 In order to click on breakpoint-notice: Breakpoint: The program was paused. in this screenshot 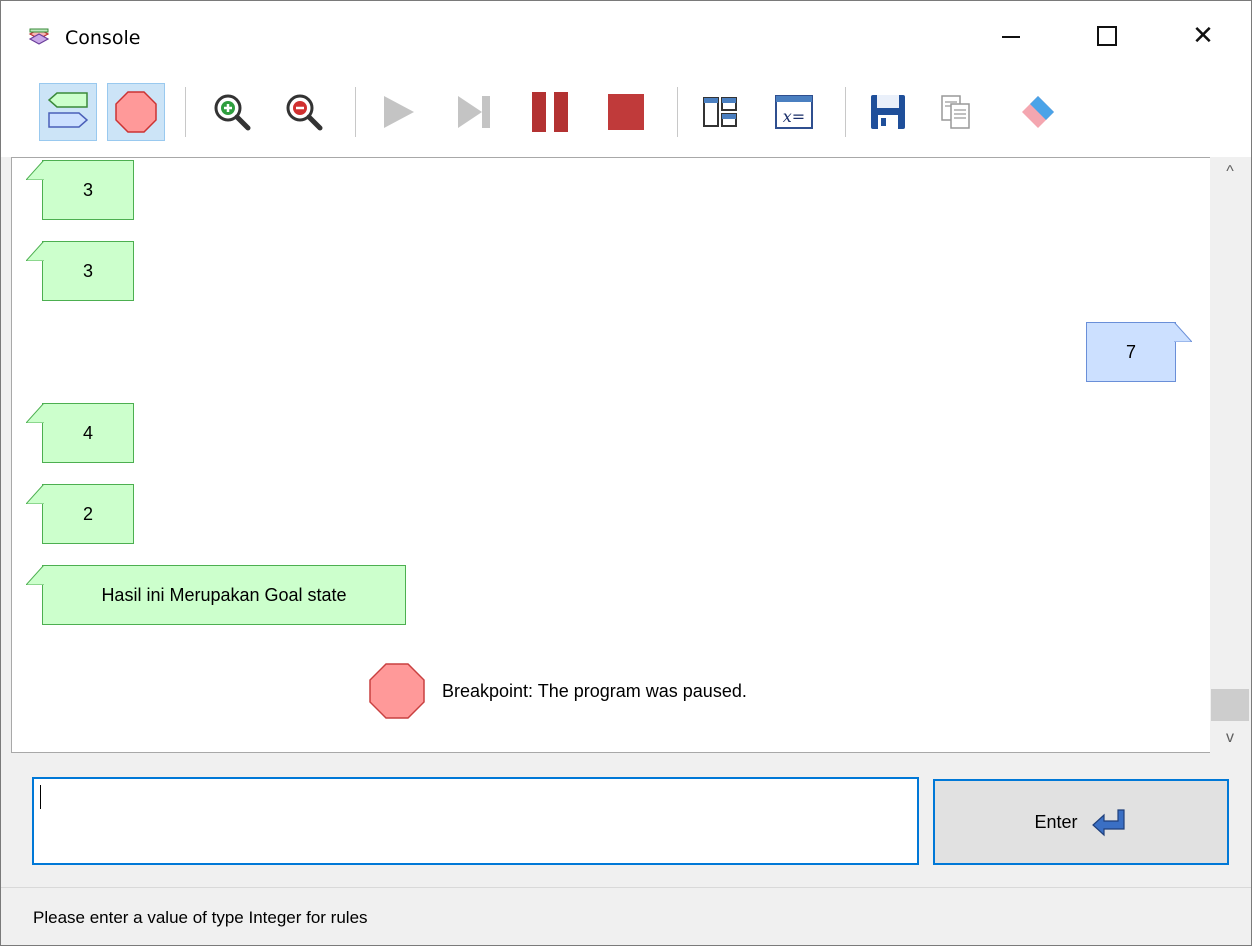, I will do `click(557, 691)`.